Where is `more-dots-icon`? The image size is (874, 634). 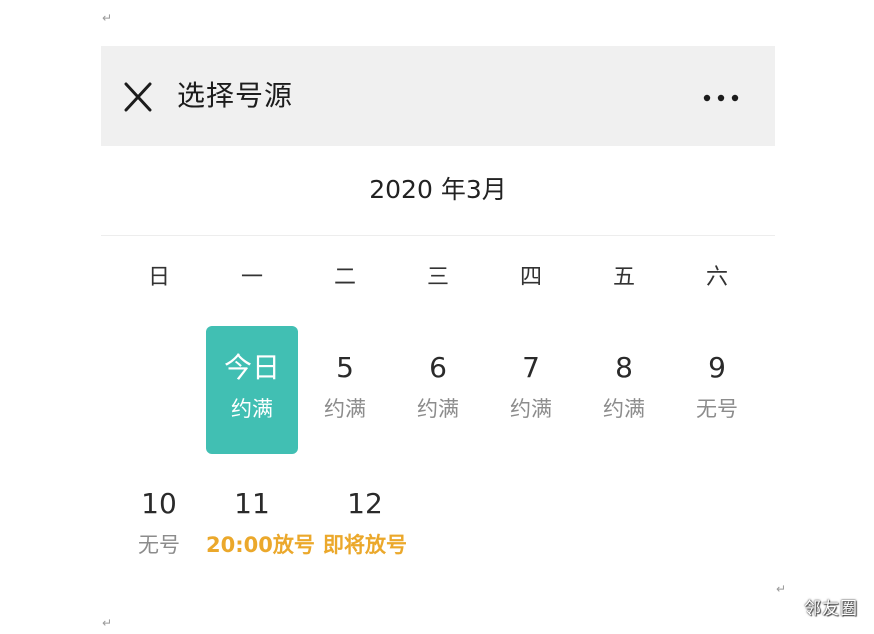 more-dots-icon is located at coordinates (721, 98).